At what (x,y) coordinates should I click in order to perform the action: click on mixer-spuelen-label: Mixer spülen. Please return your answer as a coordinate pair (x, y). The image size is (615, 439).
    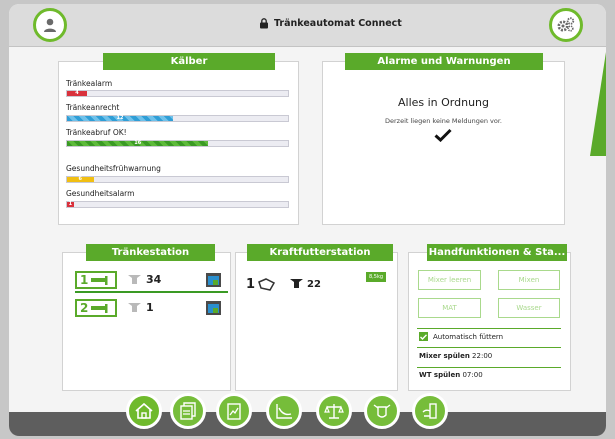
    Looking at the image, I should click on (444, 356).